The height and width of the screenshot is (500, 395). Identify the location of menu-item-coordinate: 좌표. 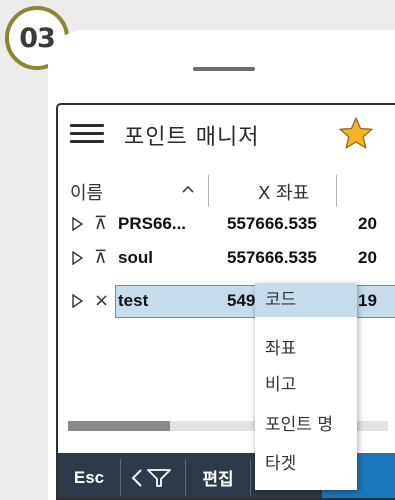
(306, 349).